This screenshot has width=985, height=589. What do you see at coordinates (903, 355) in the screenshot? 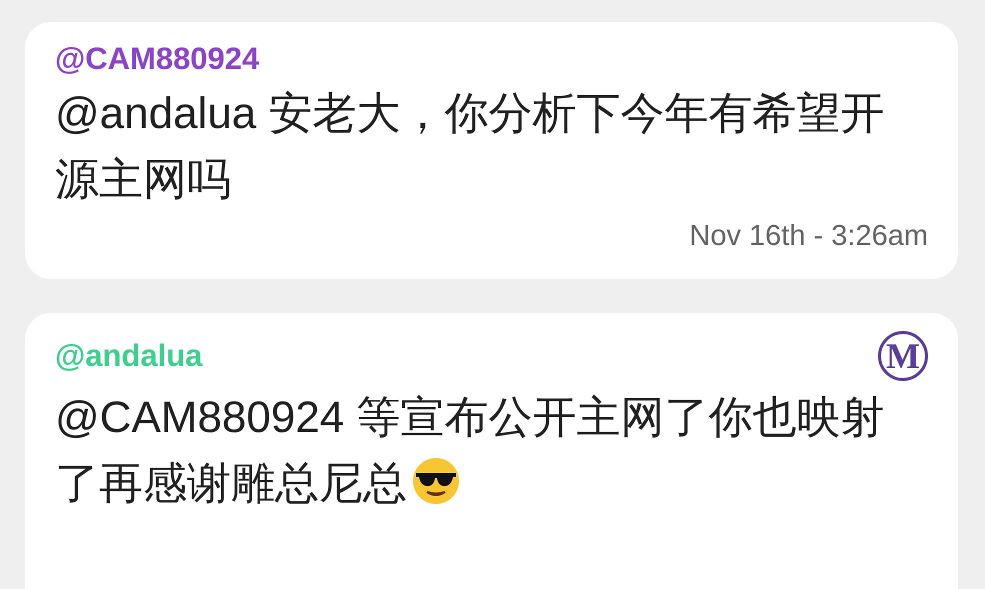
I see `moderator-badge: M` at bounding box center [903, 355].